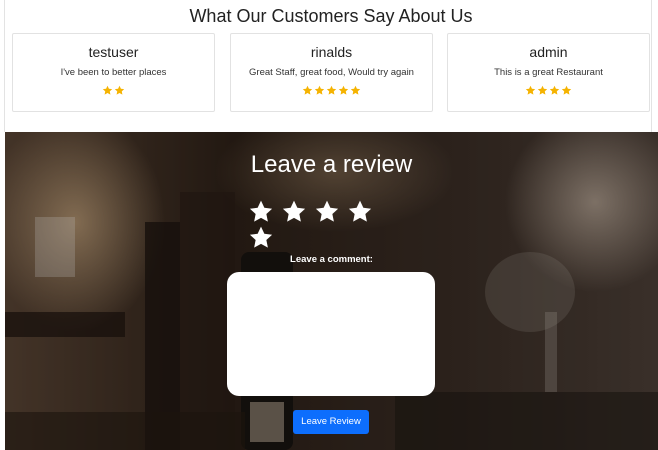 This screenshot has height=450, width=658. Describe the element at coordinates (294, 212) in the screenshot. I see `rating-star-2-icon` at that location.